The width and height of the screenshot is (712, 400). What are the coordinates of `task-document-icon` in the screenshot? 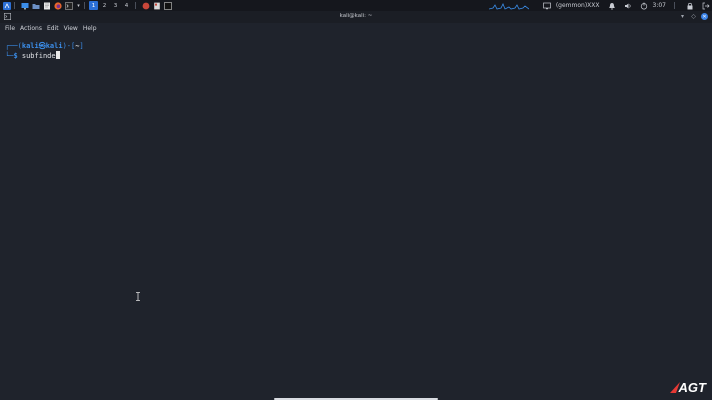 It's located at (157, 6).